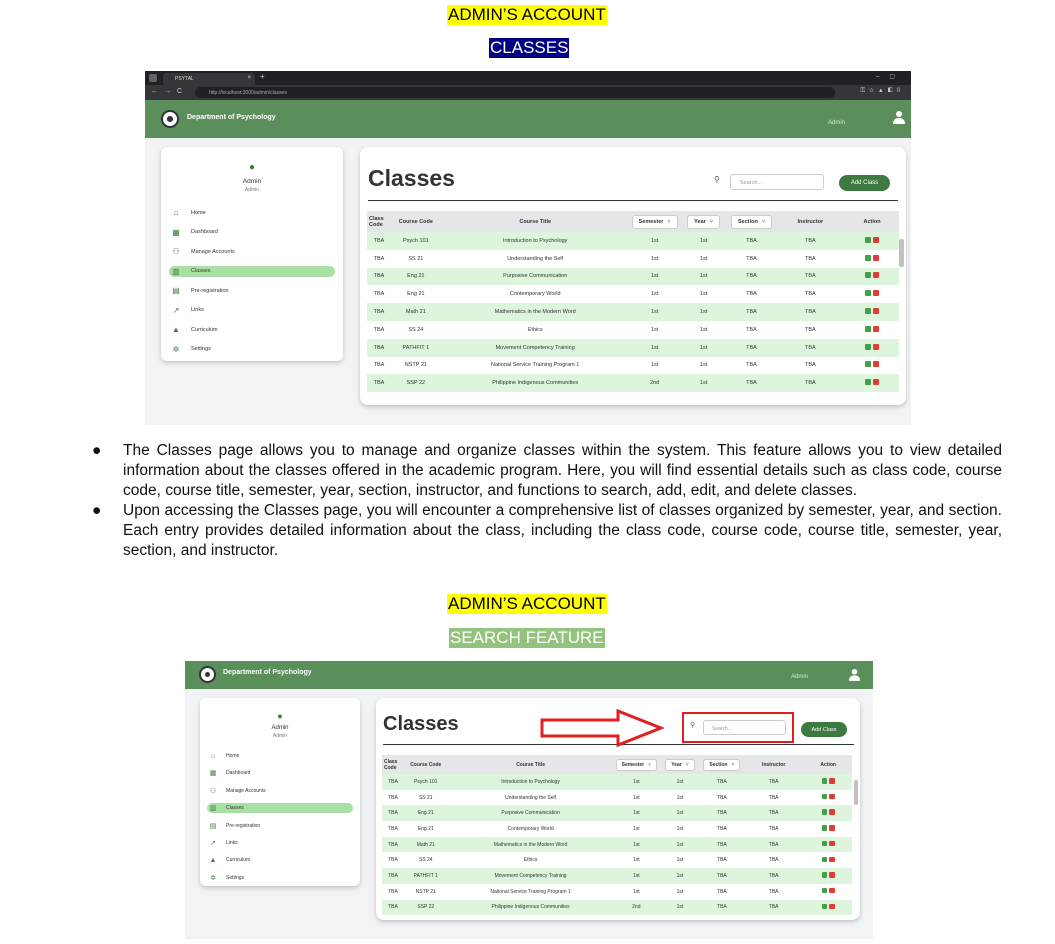  Describe the element at coordinates (249, 78) in the screenshot. I see `close-tab-icon: ×` at that location.